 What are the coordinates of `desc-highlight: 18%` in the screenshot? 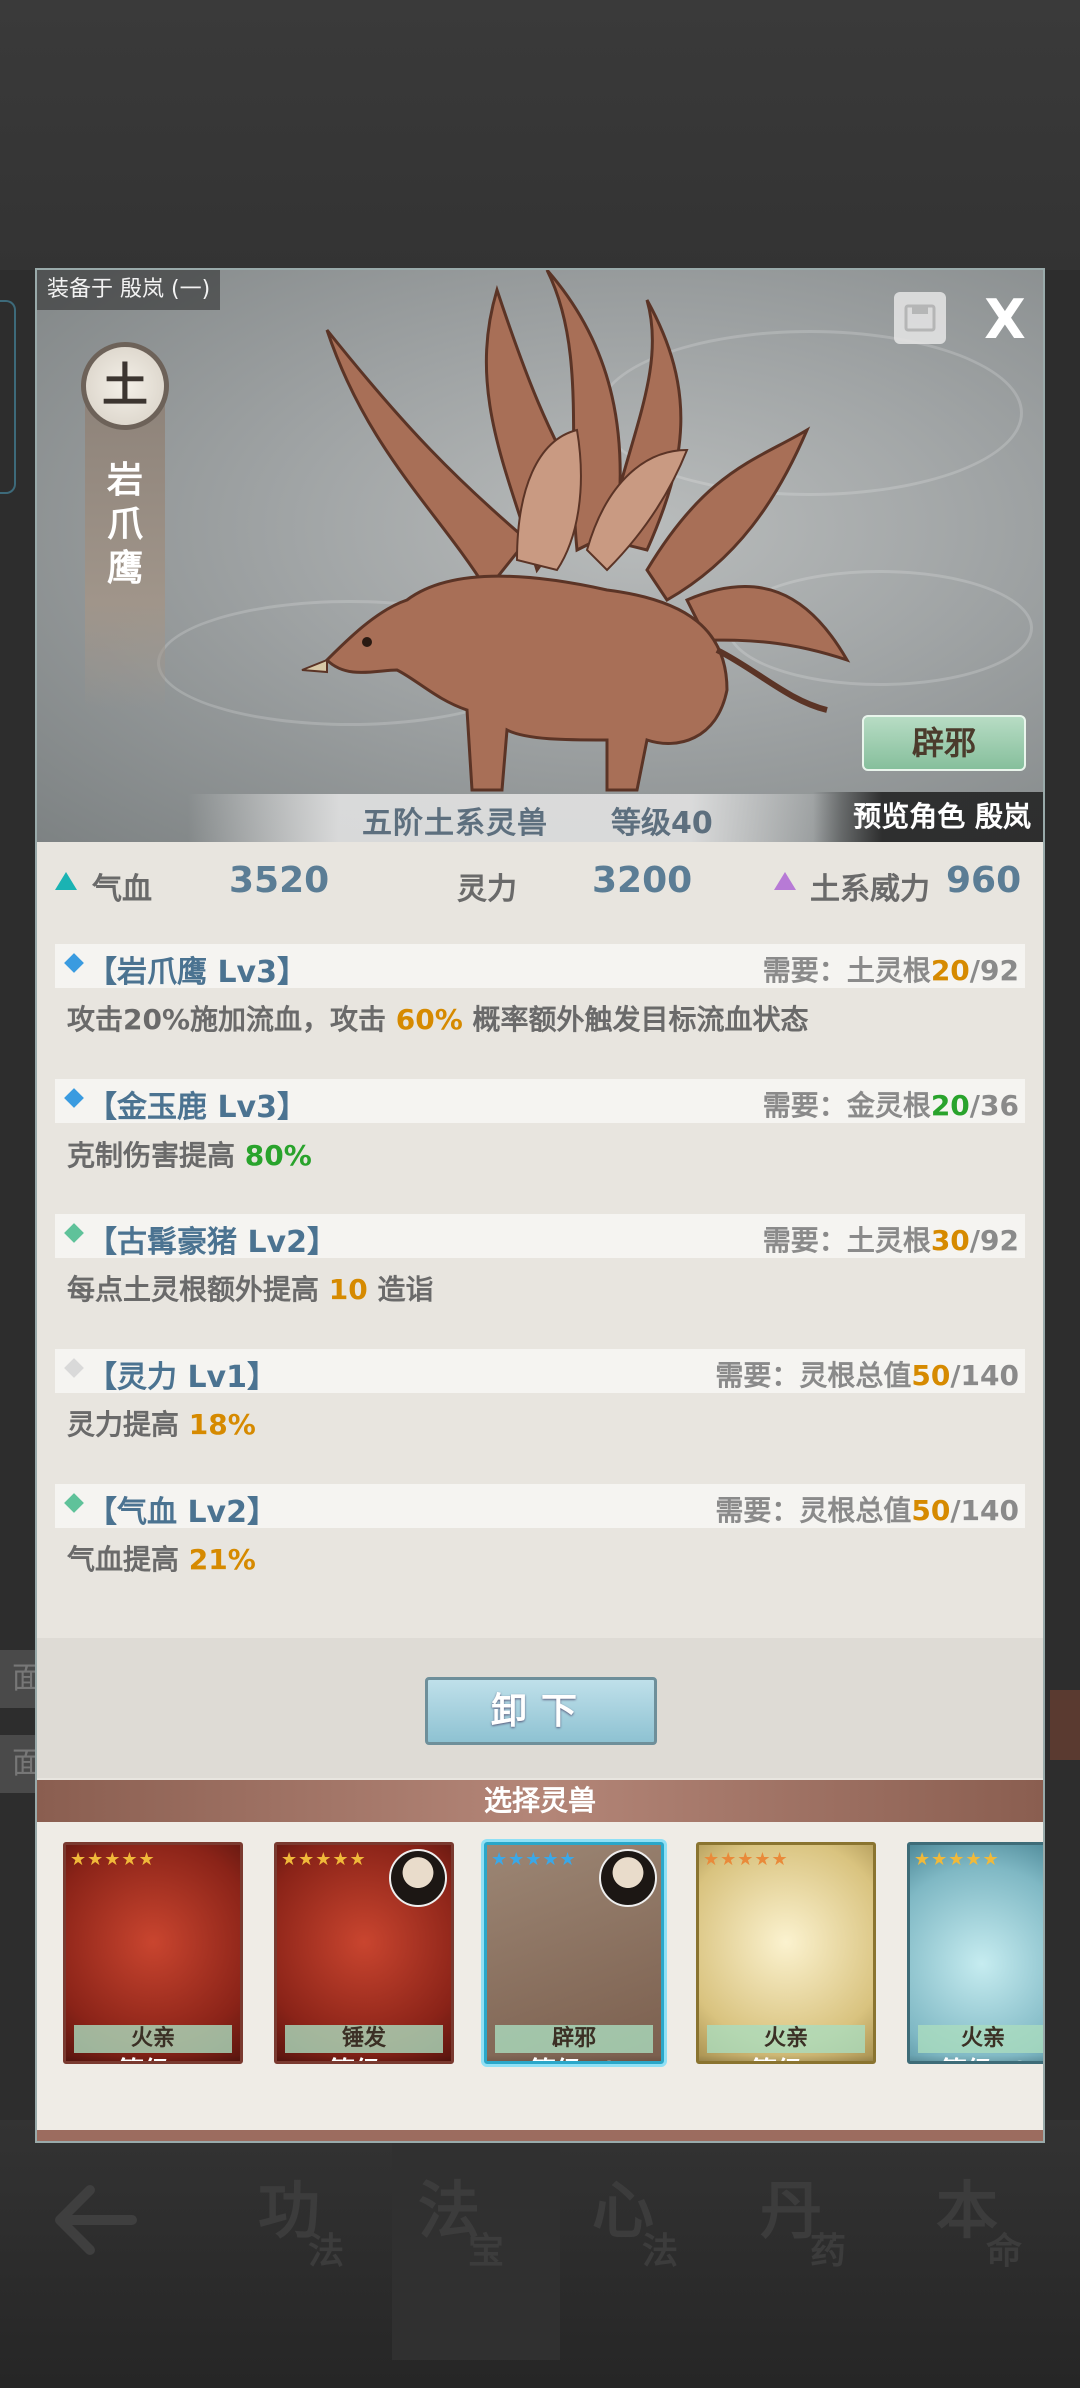 It's located at (222, 1424).